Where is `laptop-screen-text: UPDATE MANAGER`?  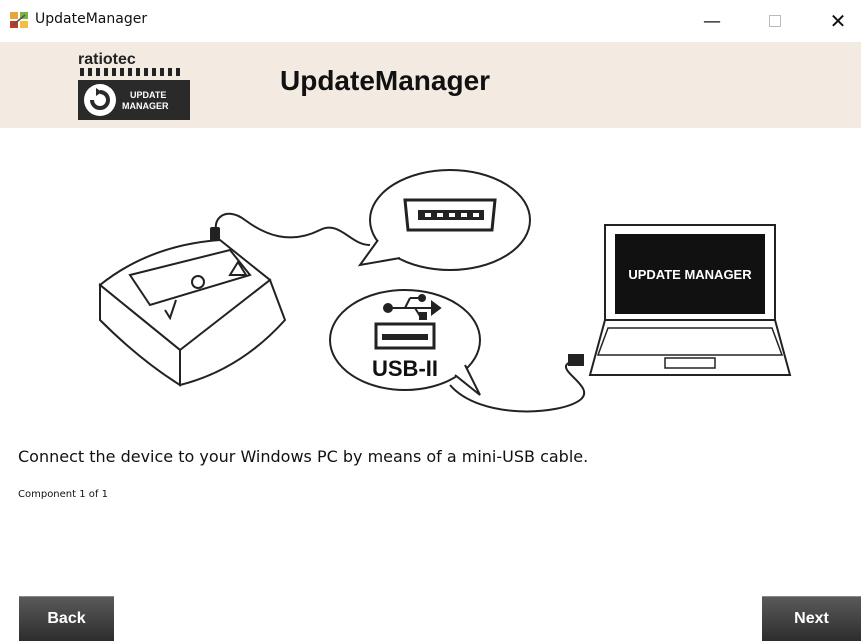
laptop-screen-text: UPDATE MANAGER is located at coordinates (690, 274).